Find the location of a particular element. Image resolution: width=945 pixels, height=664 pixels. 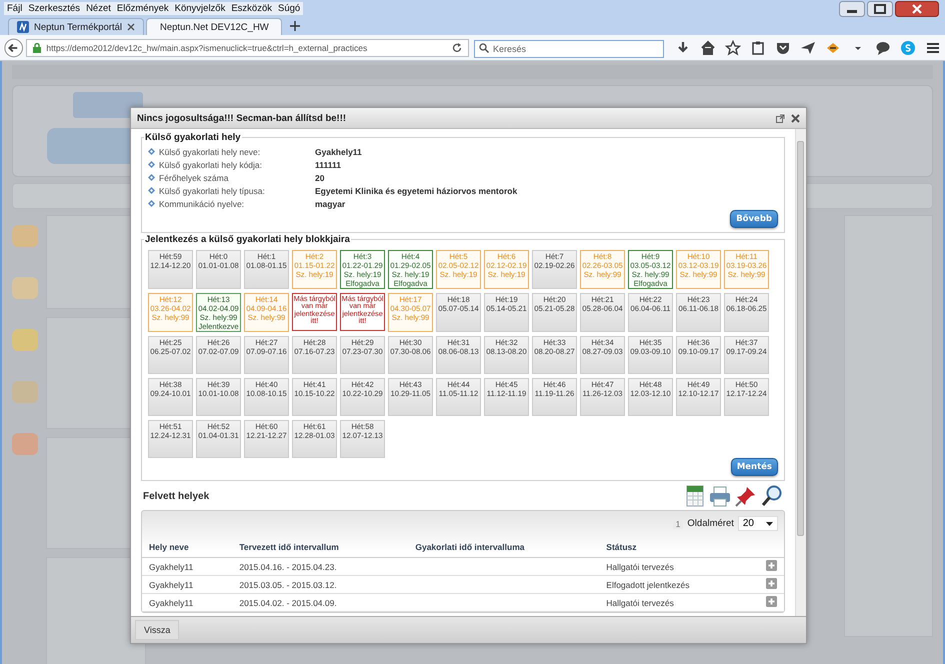

scrollbar is located at coordinates (800, 372).